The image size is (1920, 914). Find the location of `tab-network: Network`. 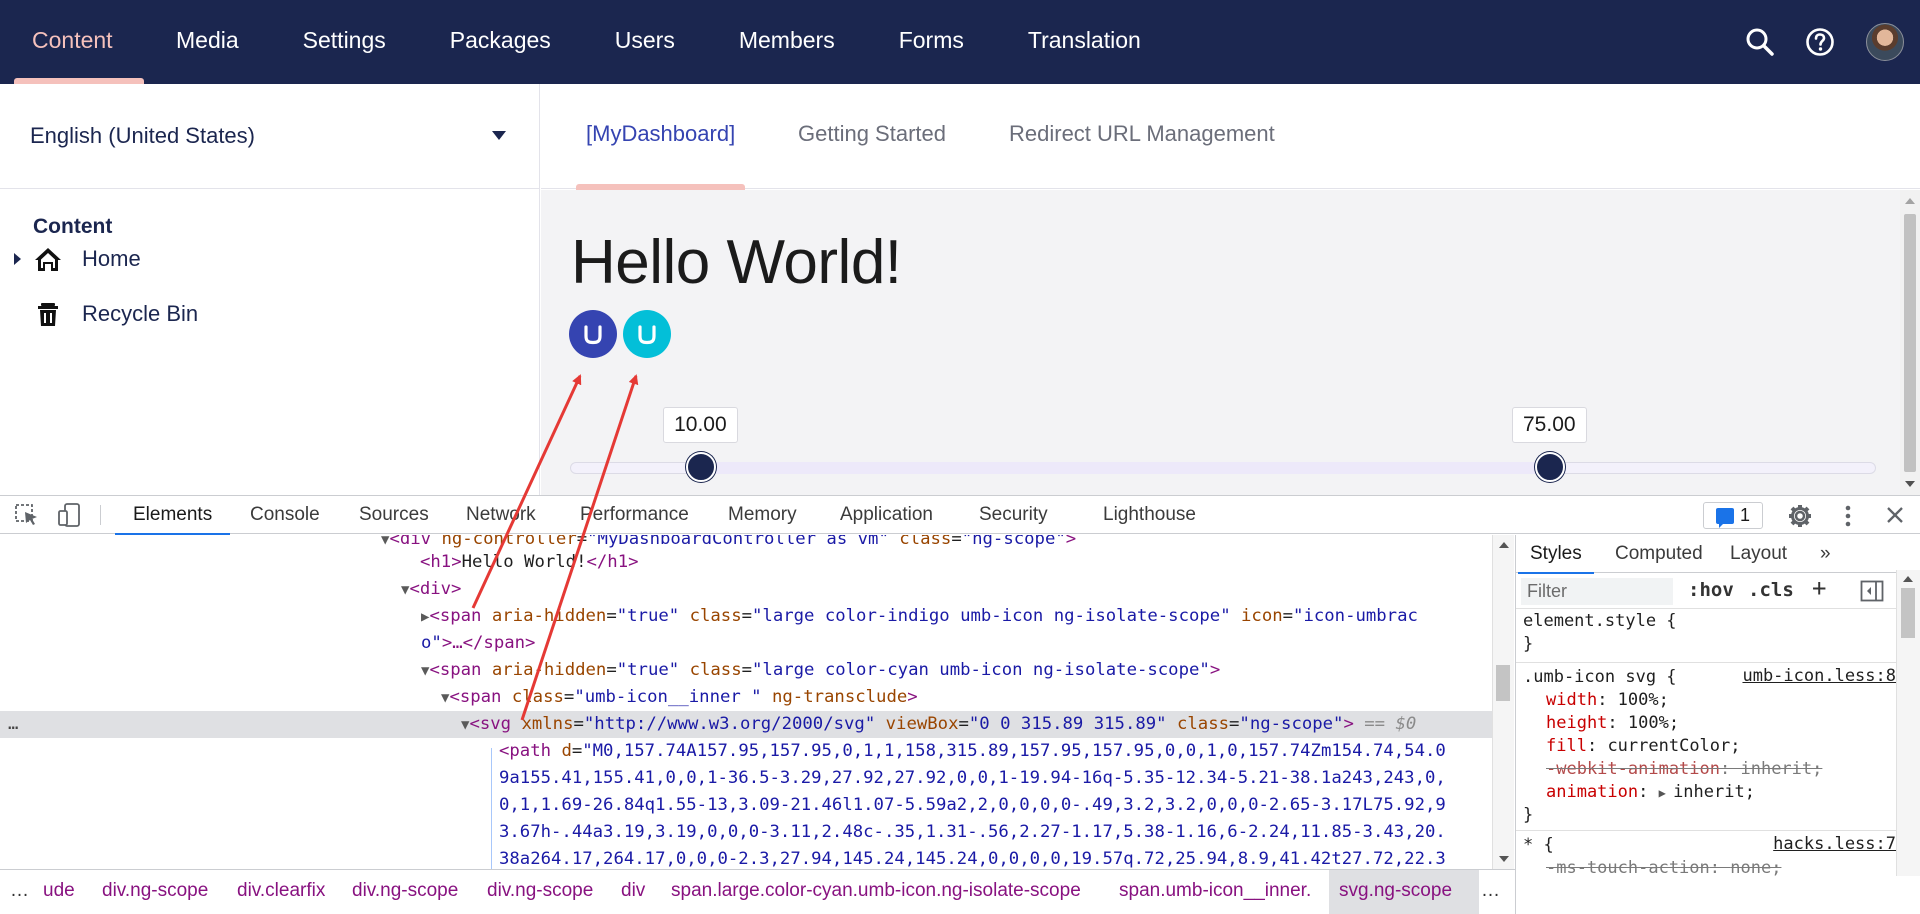

tab-network: Network is located at coordinates (501, 515).